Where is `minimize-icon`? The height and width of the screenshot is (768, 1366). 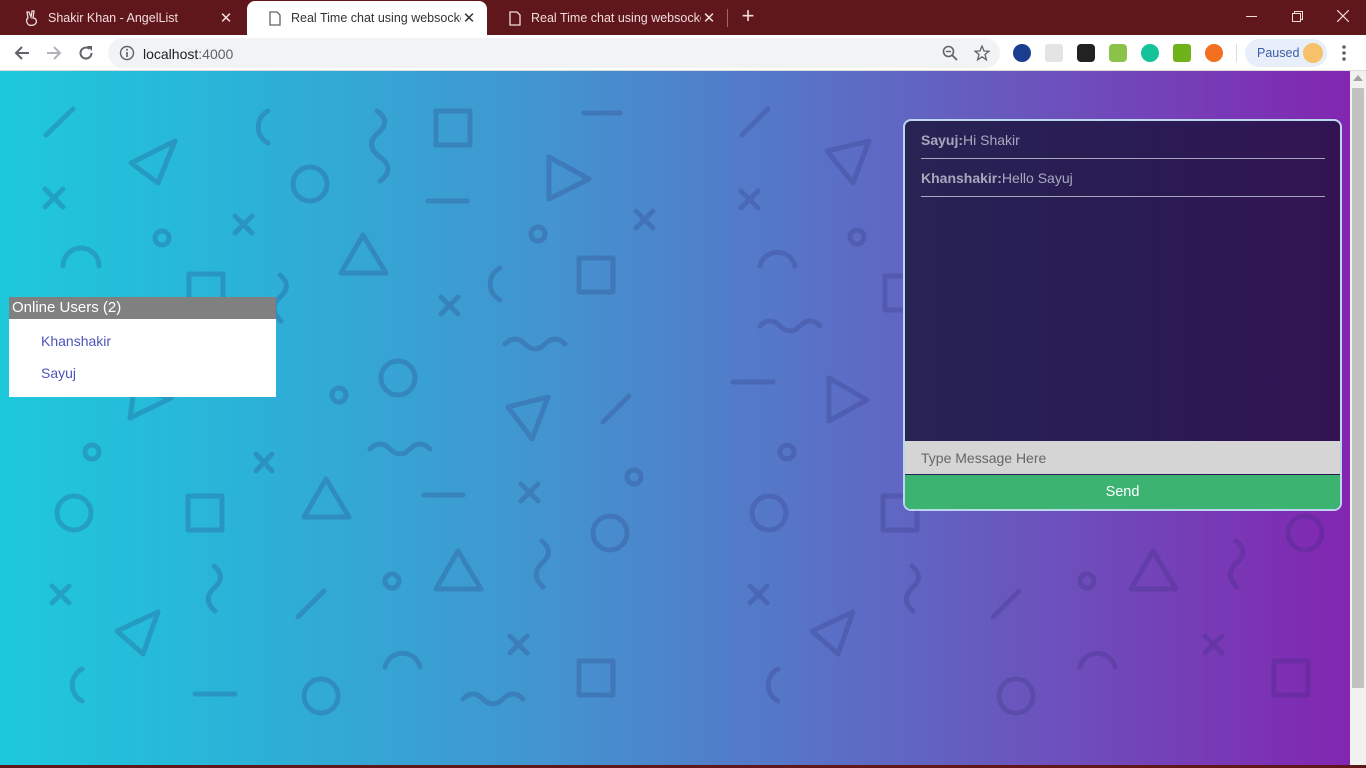
minimize-icon is located at coordinates (1251, 16).